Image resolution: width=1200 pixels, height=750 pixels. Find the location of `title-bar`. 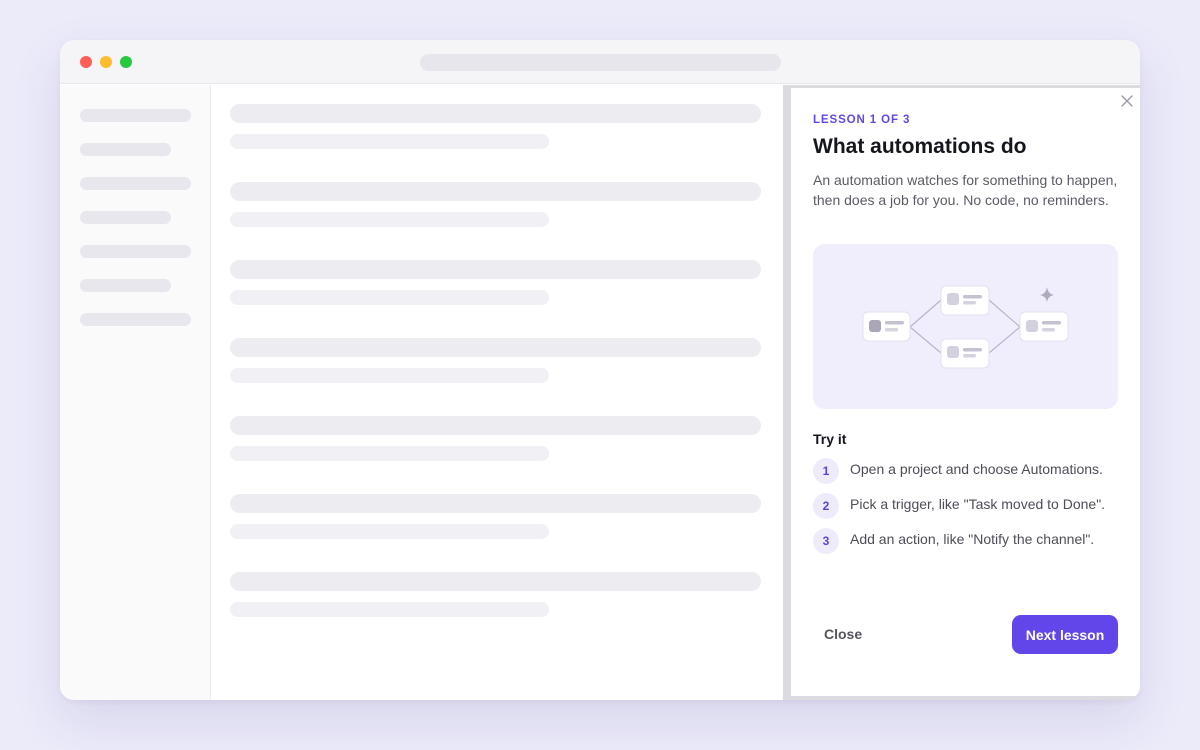

title-bar is located at coordinates (600, 62).